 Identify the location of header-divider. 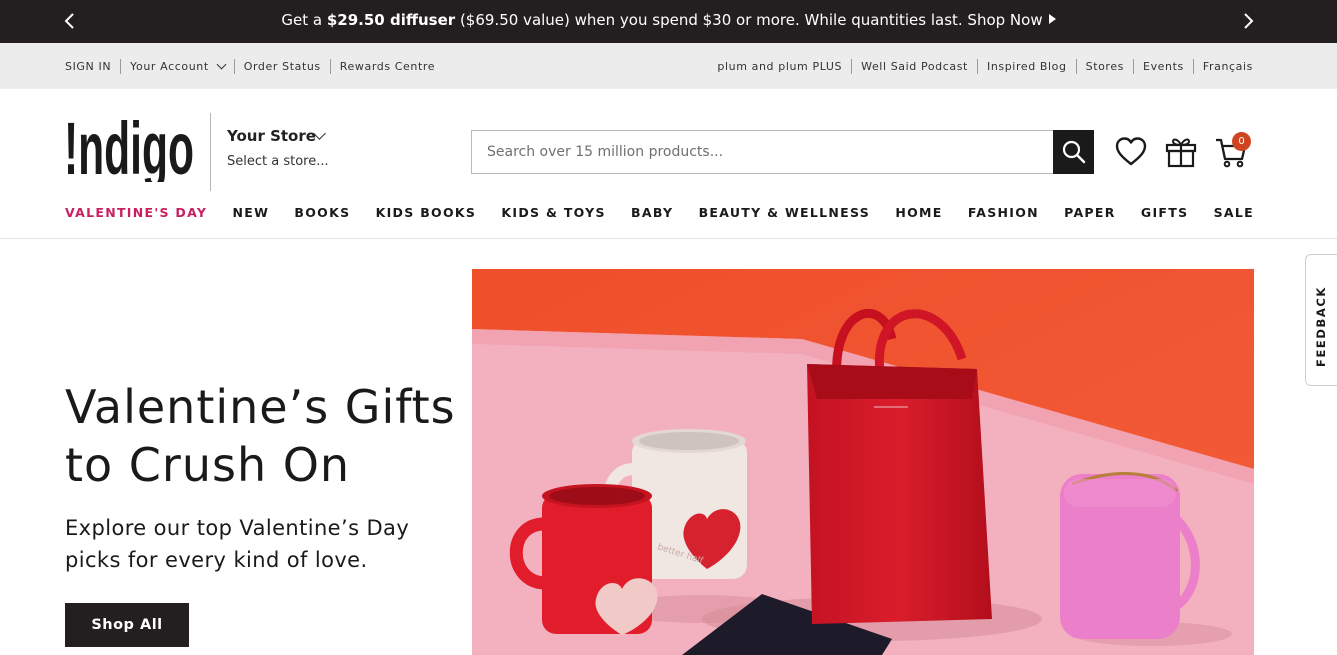
(210, 152).